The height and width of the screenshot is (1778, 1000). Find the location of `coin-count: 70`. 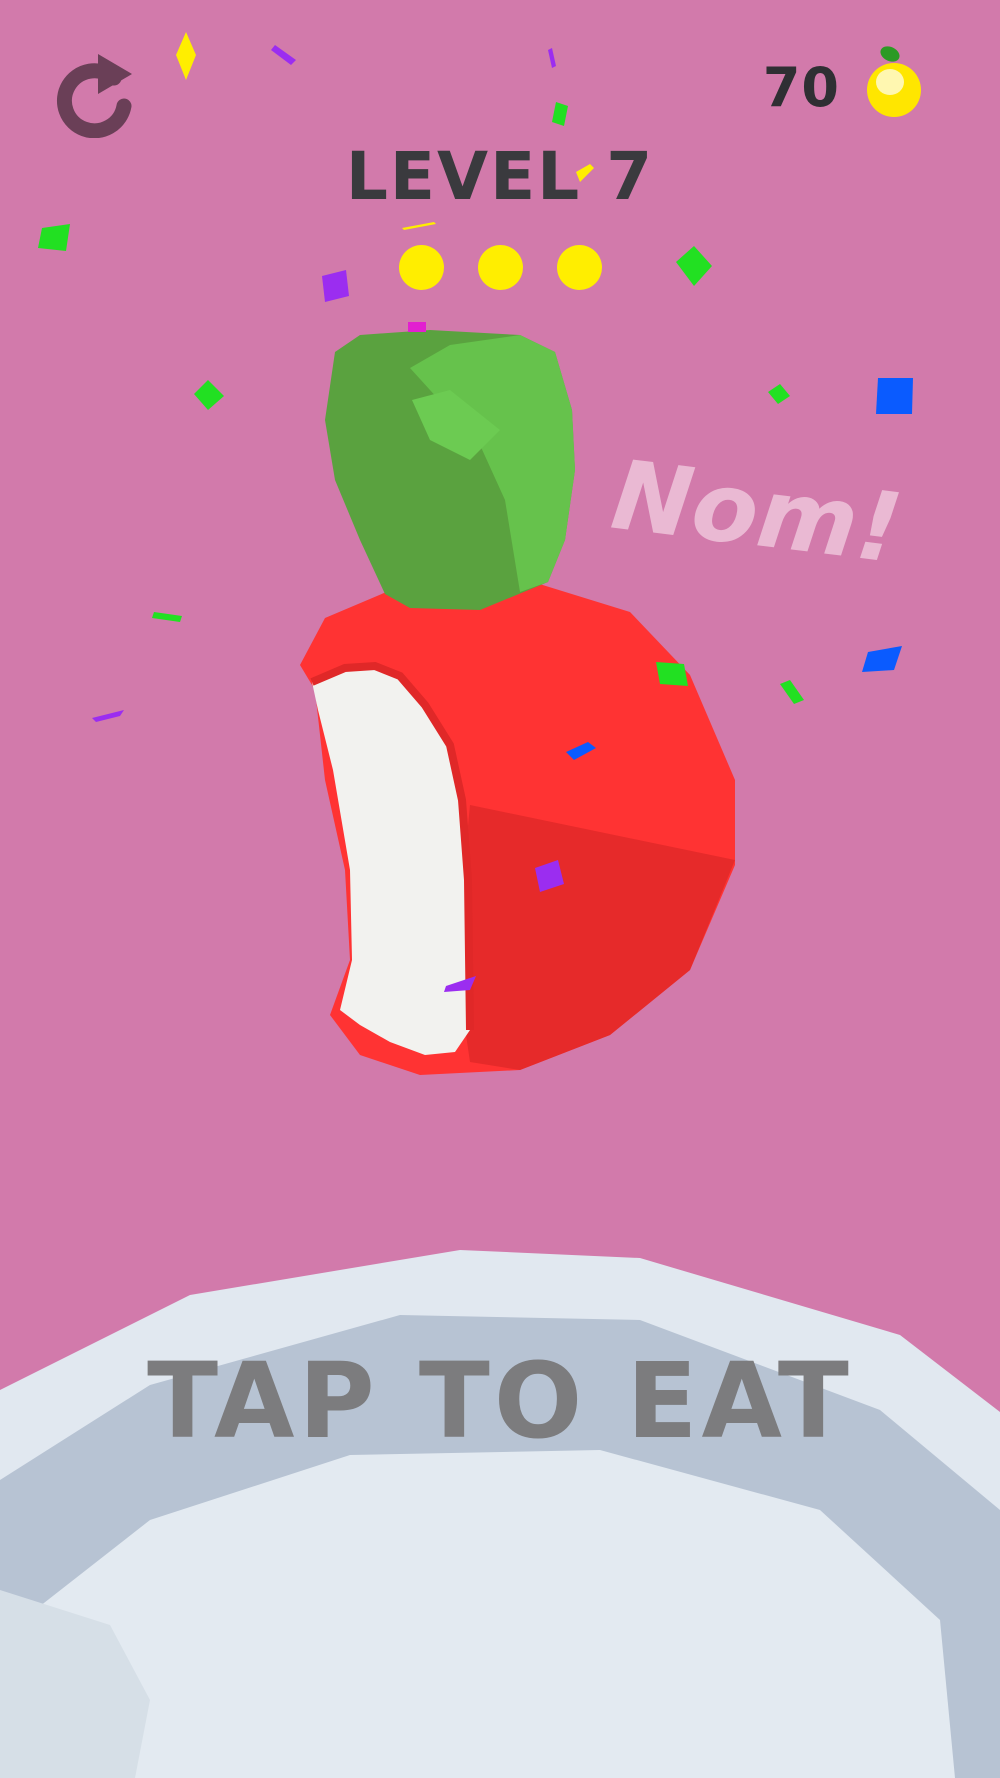

coin-count: 70 is located at coordinates (801, 87).